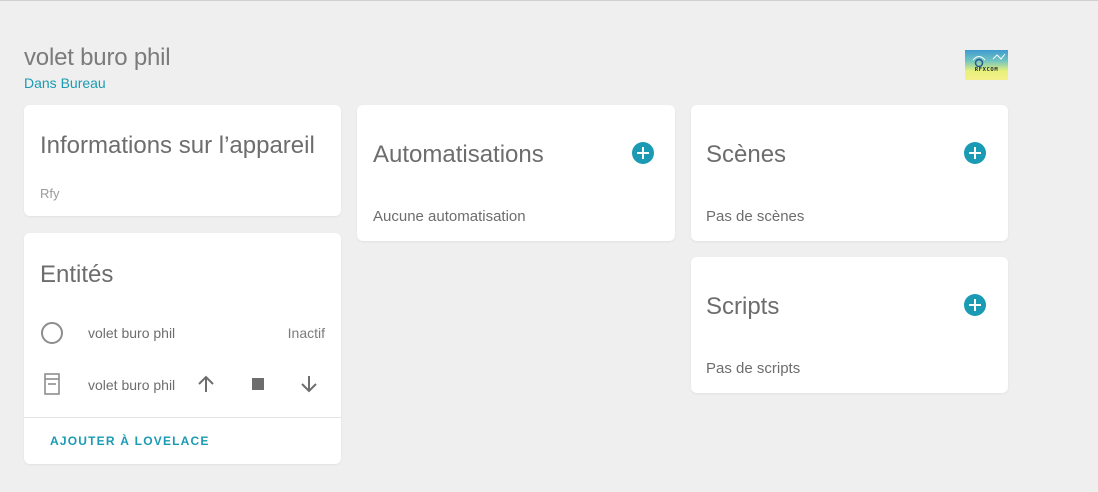 This screenshot has width=1098, height=492. Describe the element at coordinates (516, 173) in the screenshot. I see `automations-card: Automatisations Aucune automatisation` at that location.